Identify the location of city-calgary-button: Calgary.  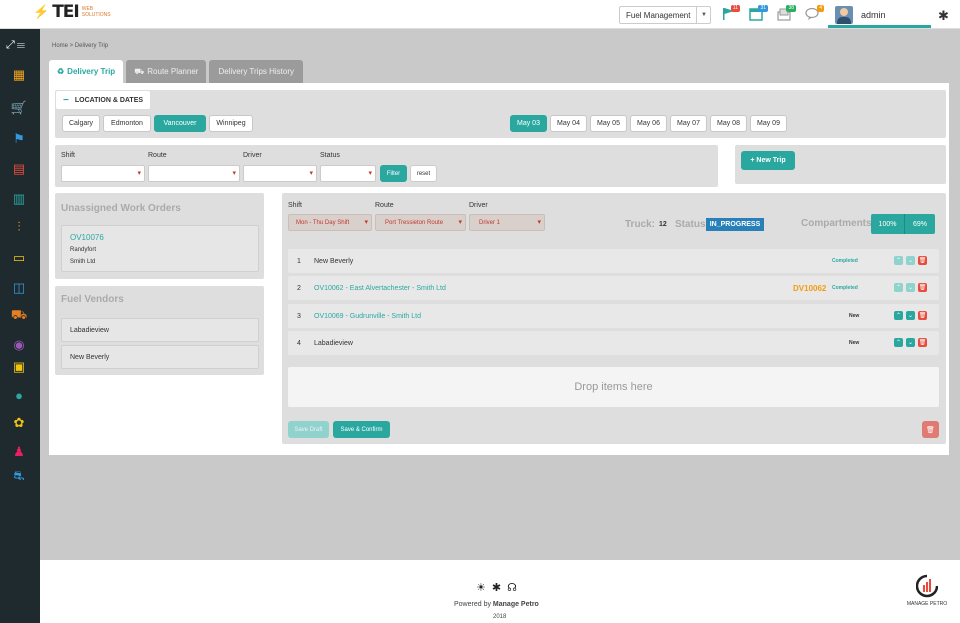
(81, 123).